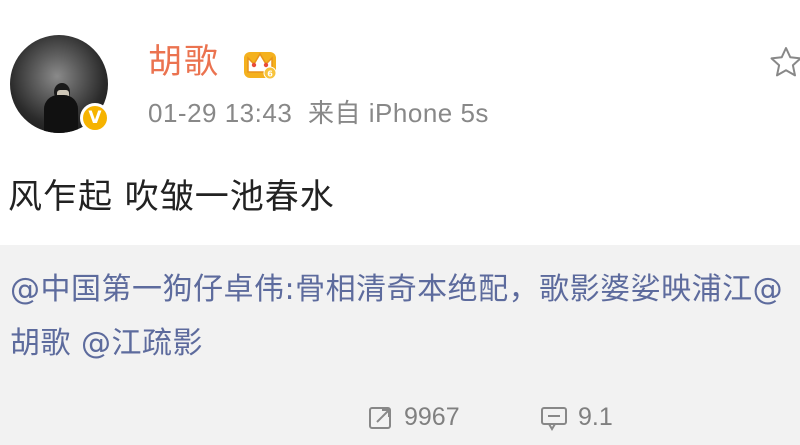  Describe the element at coordinates (595, 417) in the screenshot. I see `comment-count: 9.1` at that location.